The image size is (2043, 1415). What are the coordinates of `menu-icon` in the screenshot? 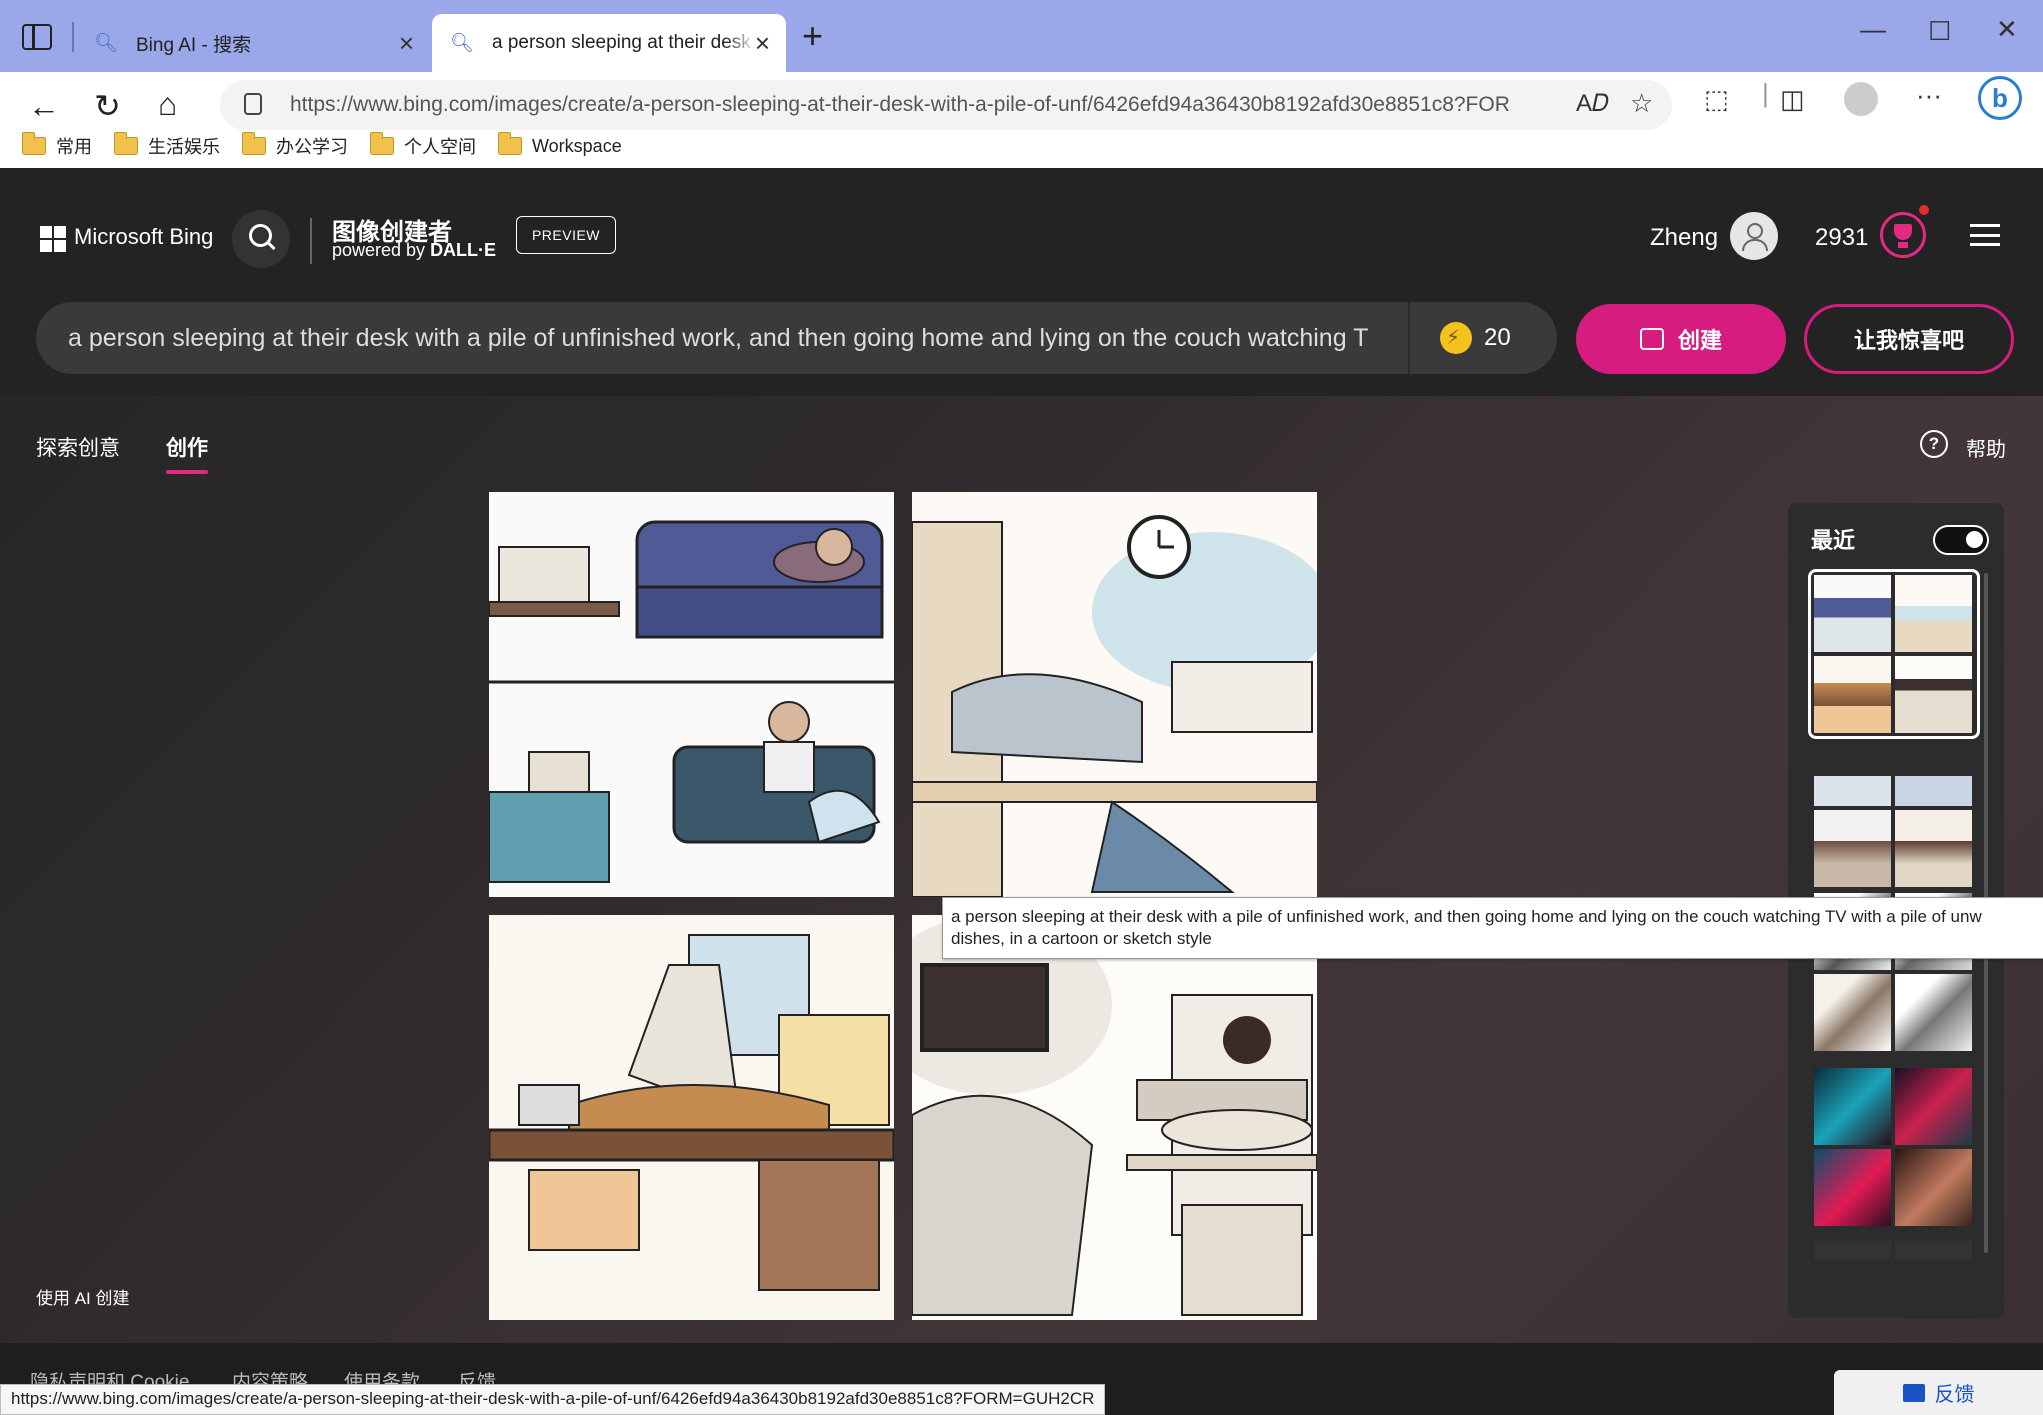 It's located at (1985, 235).